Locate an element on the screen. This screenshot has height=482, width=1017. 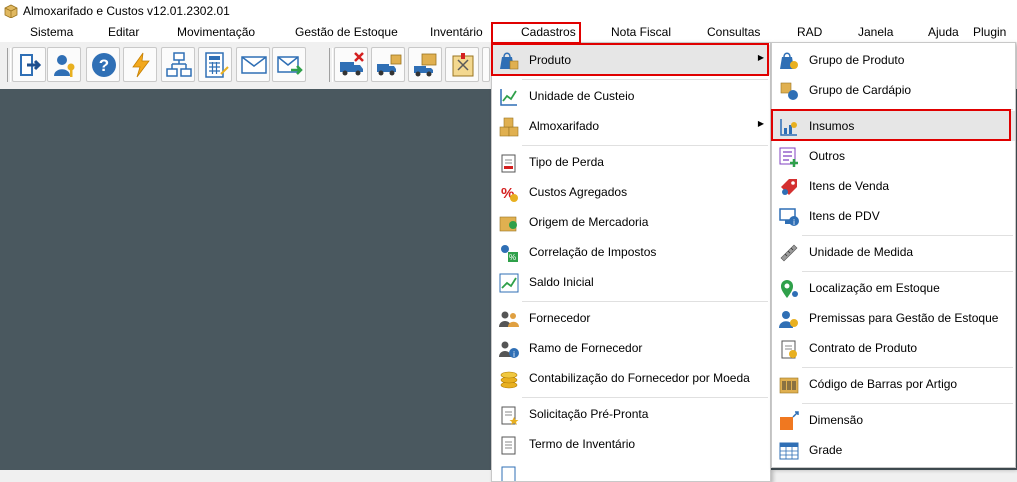
ruler-icon is located at coordinates (789, 253).